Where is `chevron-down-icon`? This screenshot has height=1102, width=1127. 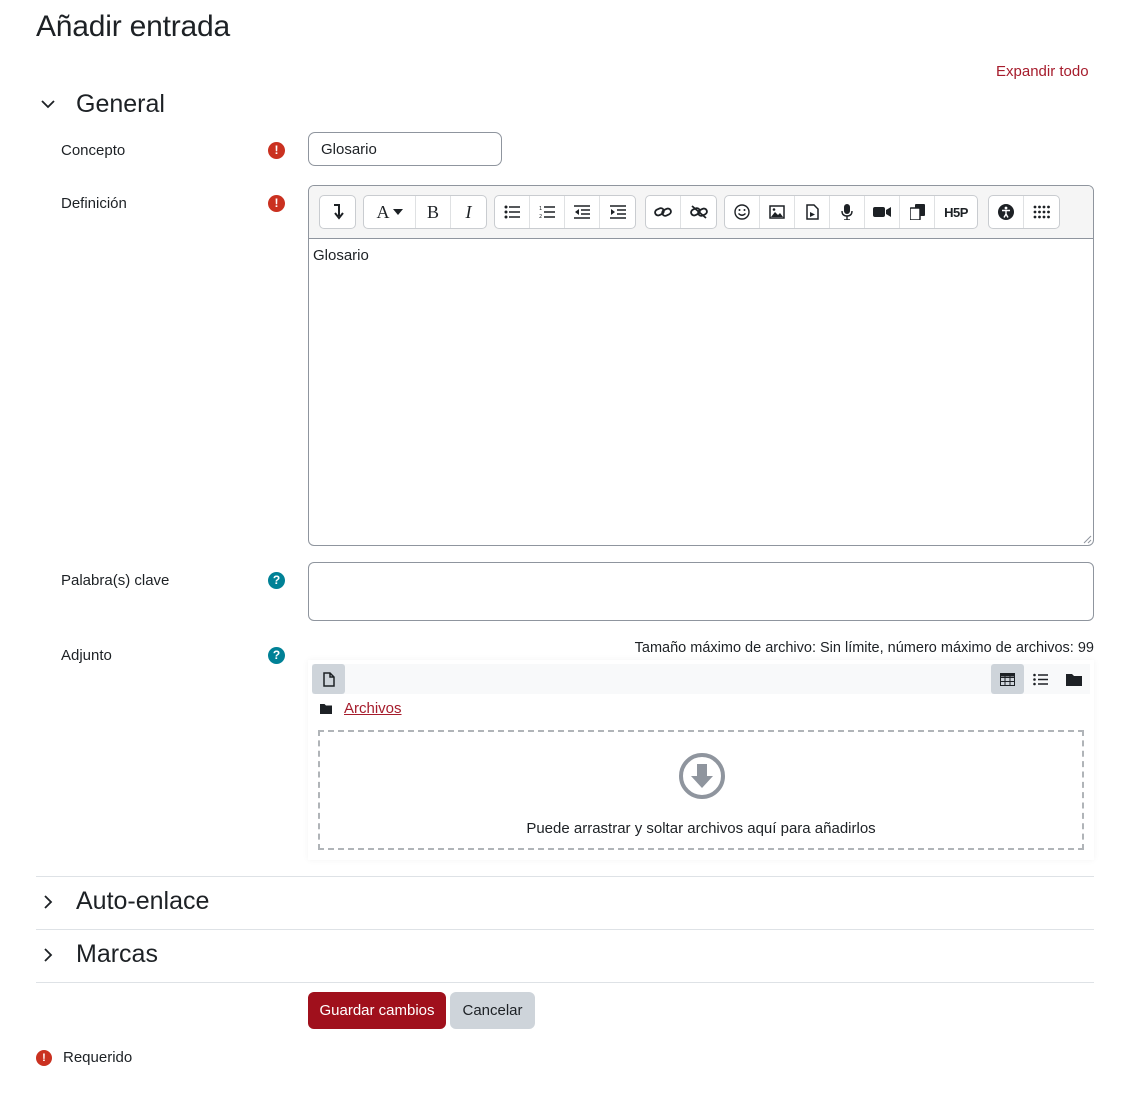 chevron-down-icon is located at coordinates (48, 105).